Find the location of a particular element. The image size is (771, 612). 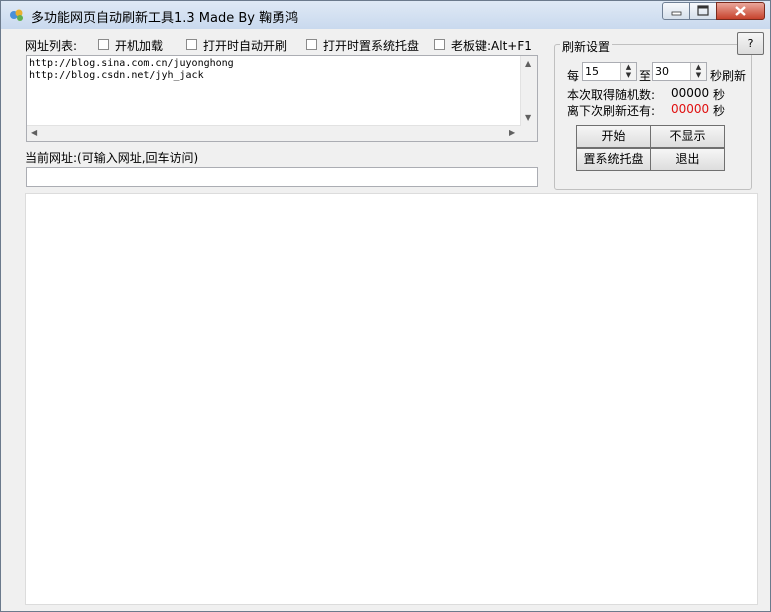

window-title: 多功能网页自动刷新工具1.3 Made By 鞠勇鸿 is located at coordinates (165, 18).